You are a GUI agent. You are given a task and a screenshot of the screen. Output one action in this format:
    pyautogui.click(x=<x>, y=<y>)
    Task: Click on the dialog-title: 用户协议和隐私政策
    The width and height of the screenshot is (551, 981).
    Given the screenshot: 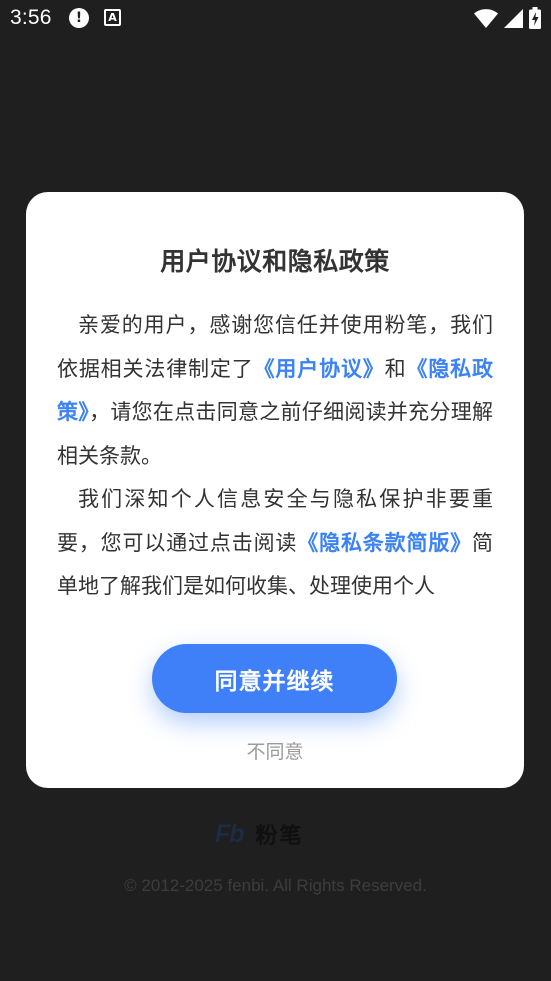 What is the action you would take?
    pyautogui.click(x=275, y=261)
    